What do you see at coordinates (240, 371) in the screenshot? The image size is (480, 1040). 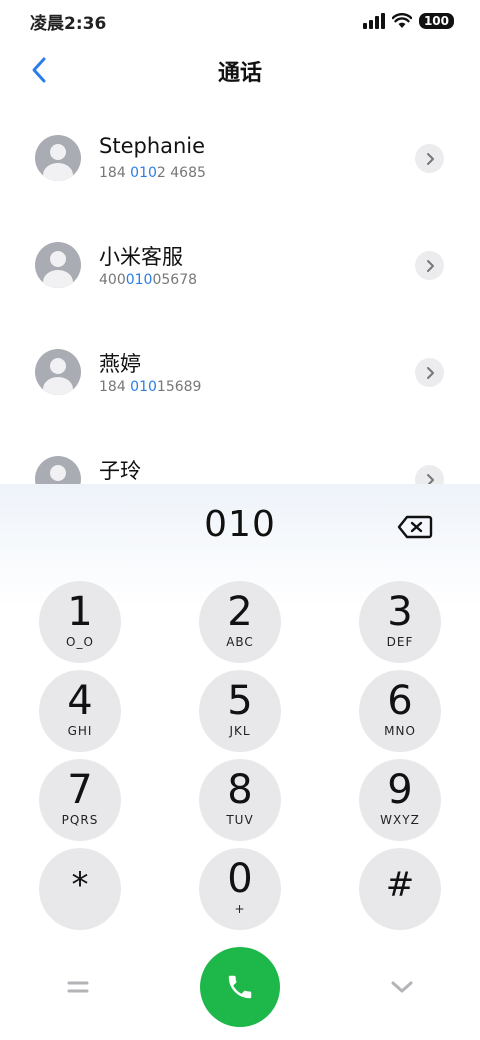 I see `contact-item: 燕婷 184 01015689` at bounding box center [240, 371].